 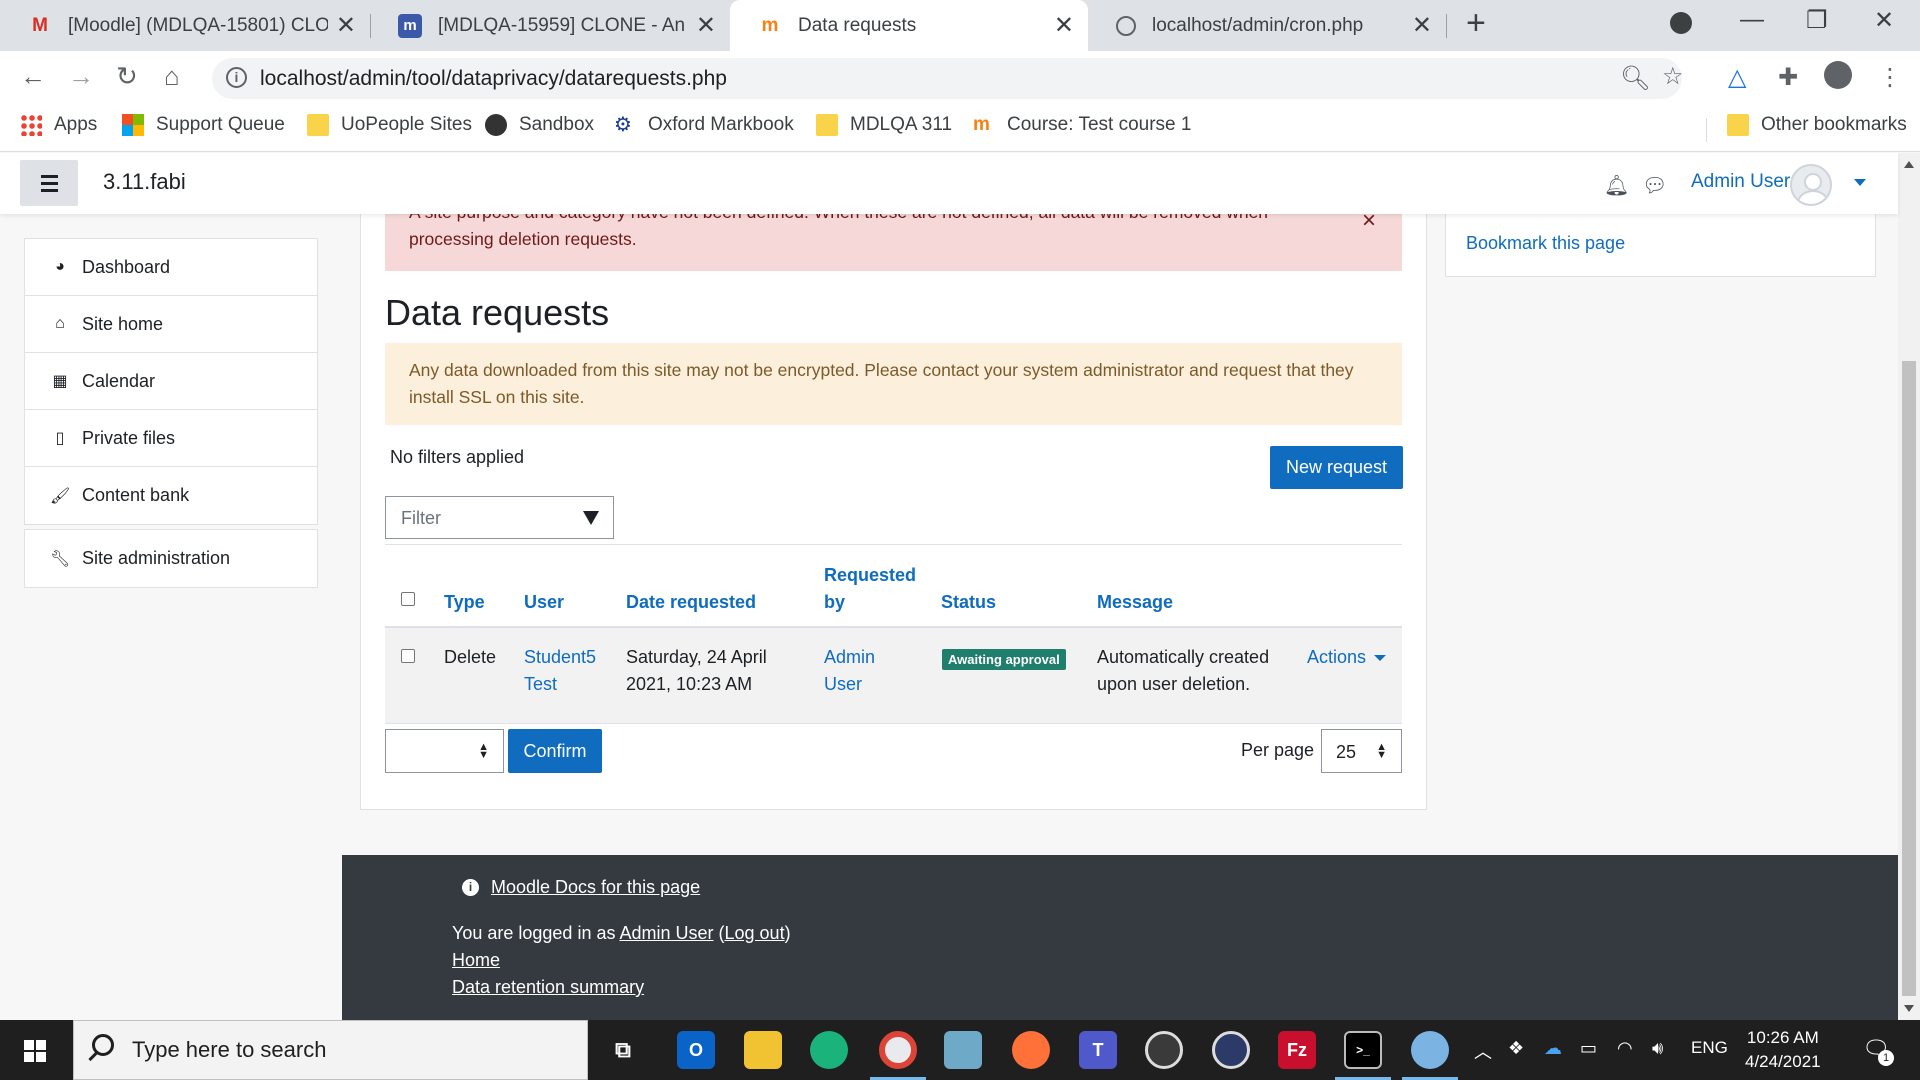 What do you see at coordinates (1297, 1050) in the screenshot?
I see `filezilla-icon: Fz` at bounding box center [1297, 1050].